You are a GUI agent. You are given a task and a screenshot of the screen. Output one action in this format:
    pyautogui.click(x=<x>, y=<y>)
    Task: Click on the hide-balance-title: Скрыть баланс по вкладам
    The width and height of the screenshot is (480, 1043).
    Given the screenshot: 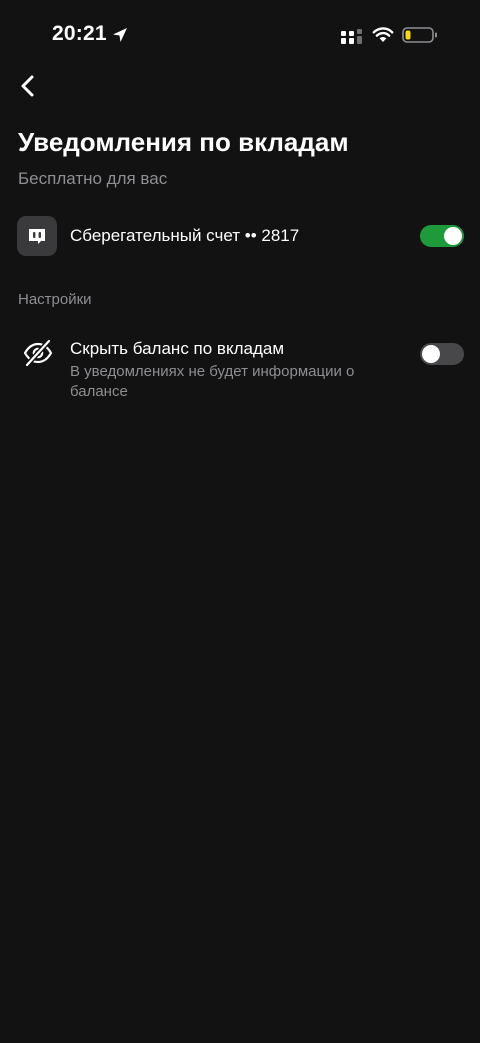 What is the action you would take?
    pyautogui.click(x=177, y=348)
    